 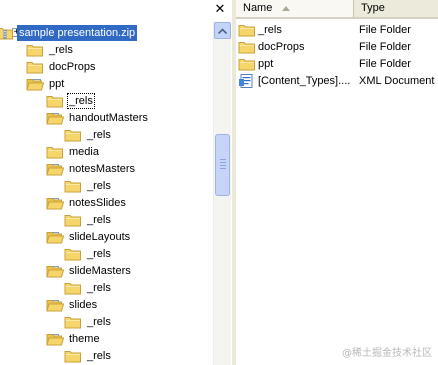 I want to click on column-header-type: Type, so click(x=396, y=8).